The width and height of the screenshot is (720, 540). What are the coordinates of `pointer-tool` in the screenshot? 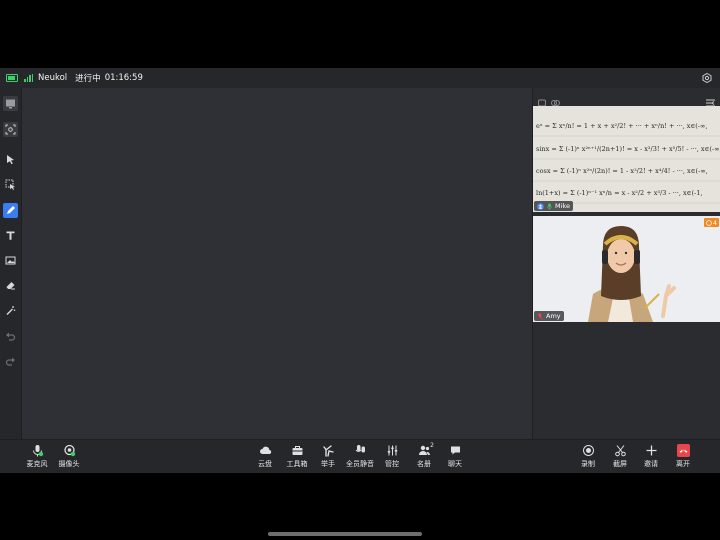 It's located at (10, 159).